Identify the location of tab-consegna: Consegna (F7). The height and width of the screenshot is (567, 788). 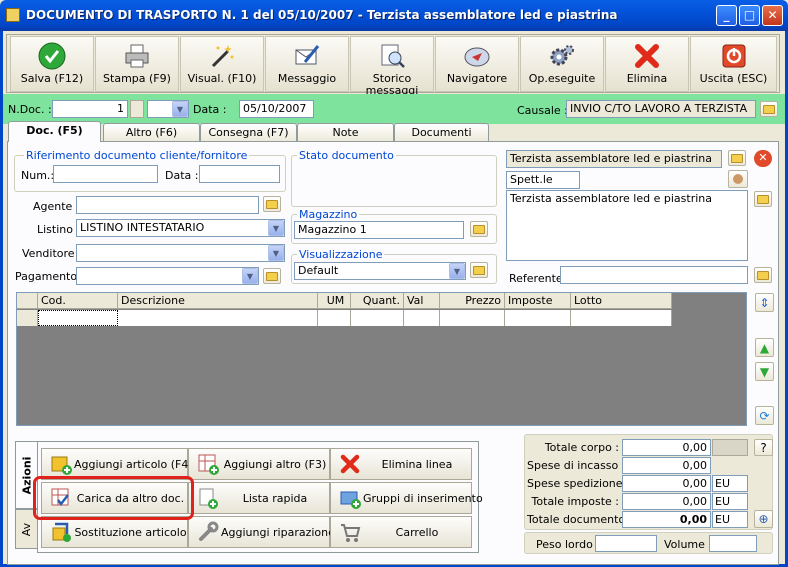
(248, 132).